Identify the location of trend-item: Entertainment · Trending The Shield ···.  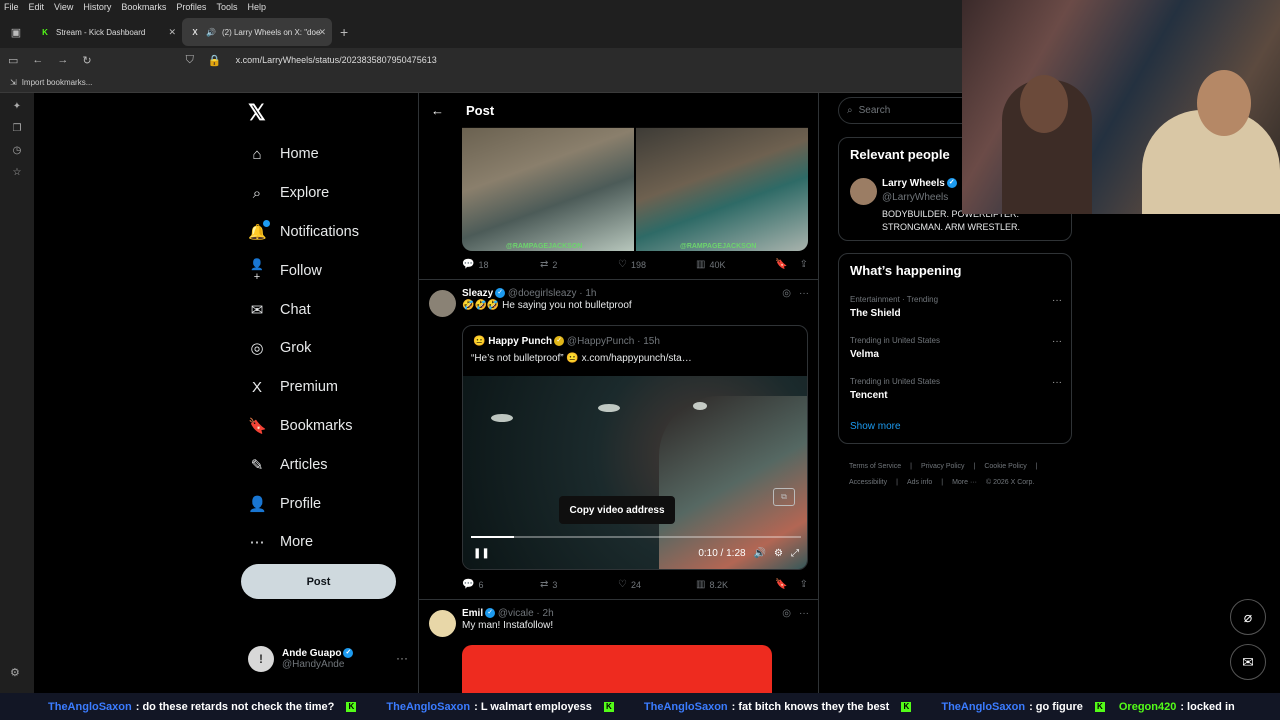
(956, 307).